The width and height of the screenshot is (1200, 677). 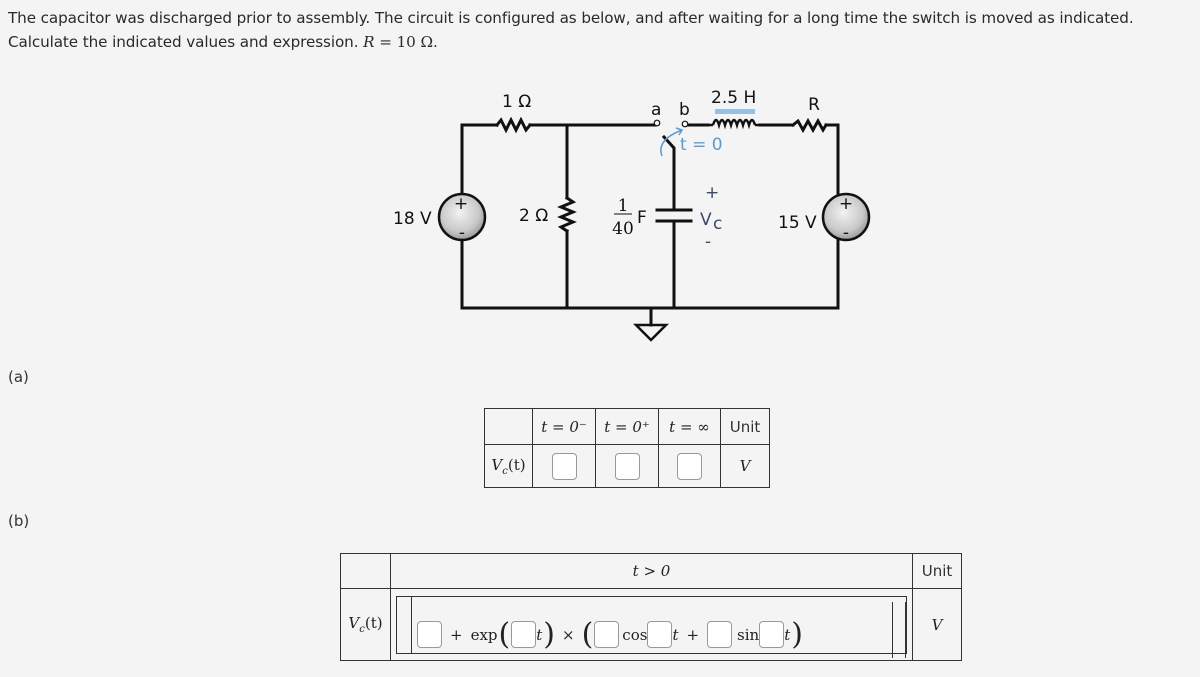 What do you see at coordinates (524, 634) in the screenshot?
I see `exp-coefficient-input` at bounding box center [524, 634].